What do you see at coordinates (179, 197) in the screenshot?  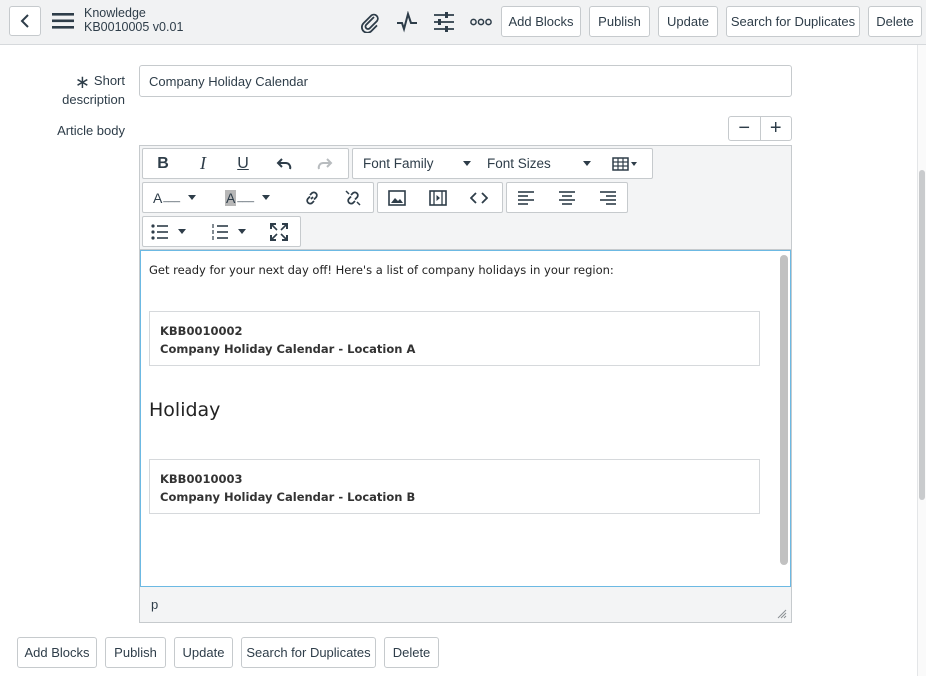 I see `text-color-button: A ___` at bounding box center [179, 197].